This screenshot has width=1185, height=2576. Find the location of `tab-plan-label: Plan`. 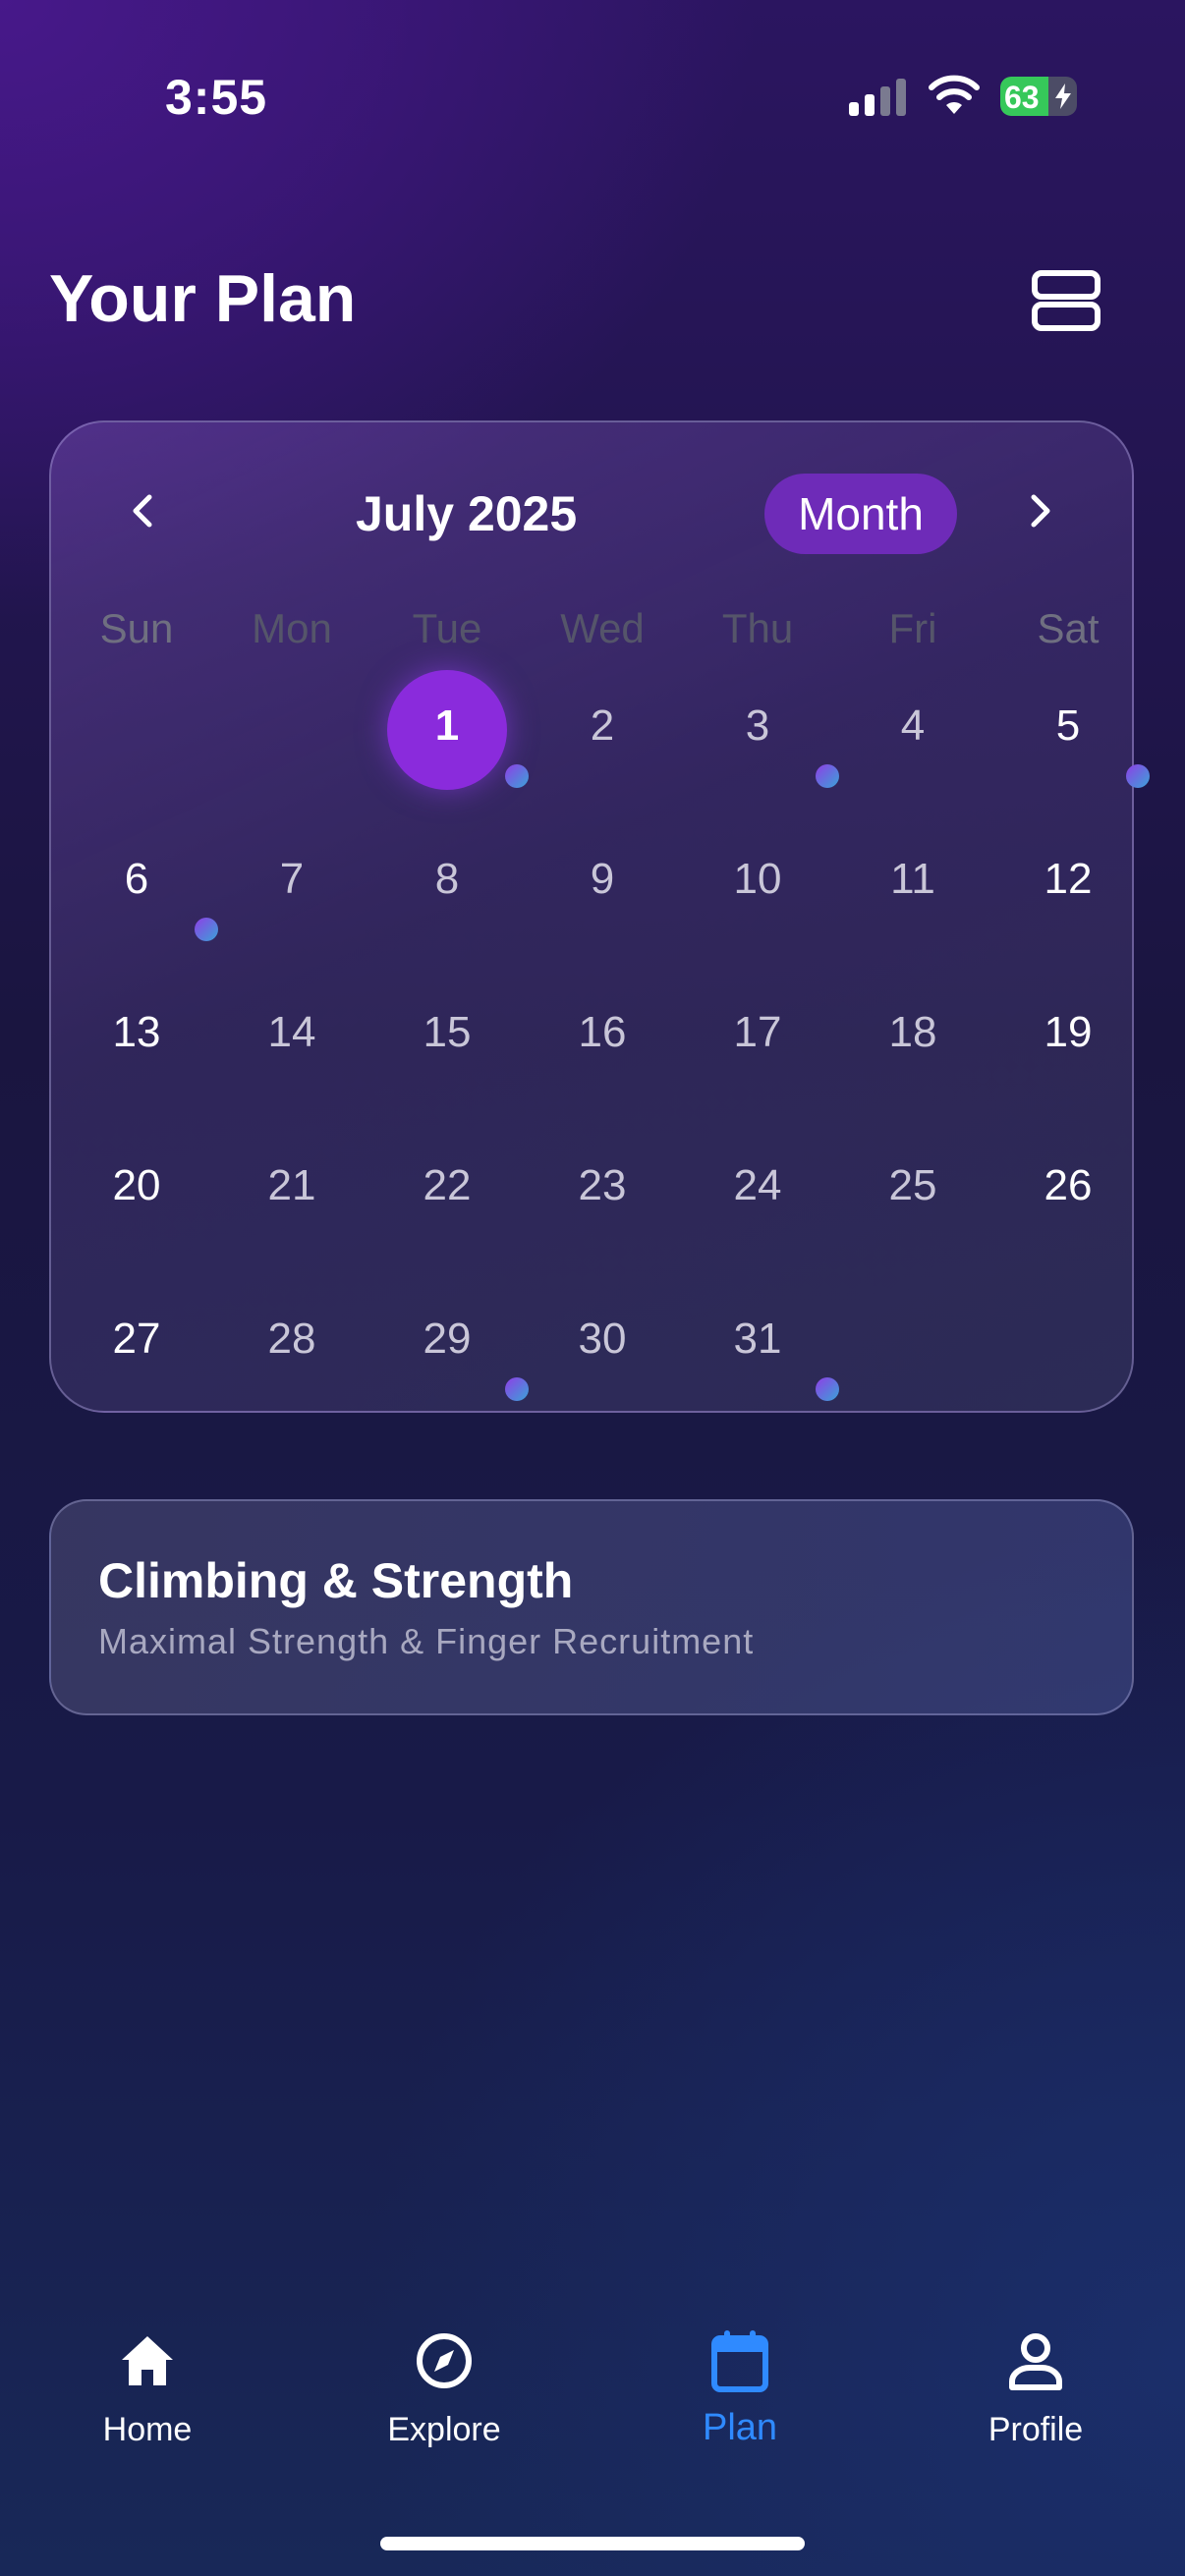

tab-plan-label: Plan is located at coordinates (740, 2427).